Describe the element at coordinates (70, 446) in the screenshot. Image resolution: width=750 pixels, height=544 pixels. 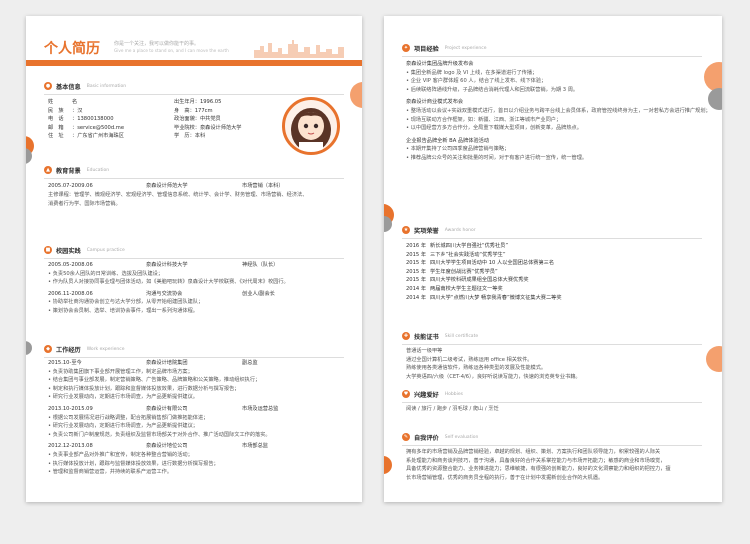
I see `entry-date: 2012.12-2013.08` at that location.